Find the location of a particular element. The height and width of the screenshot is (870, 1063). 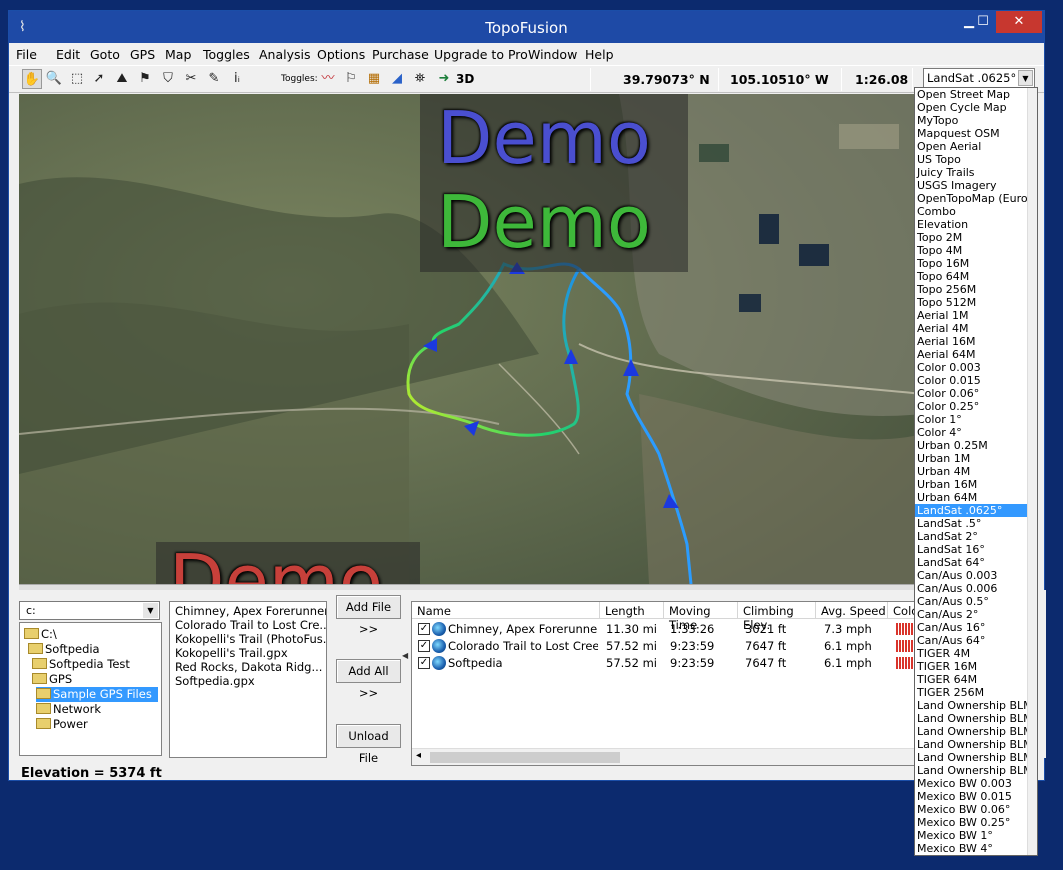

map-type-option: Land Ownership BLM 4 is located at coordinates (976, 770).